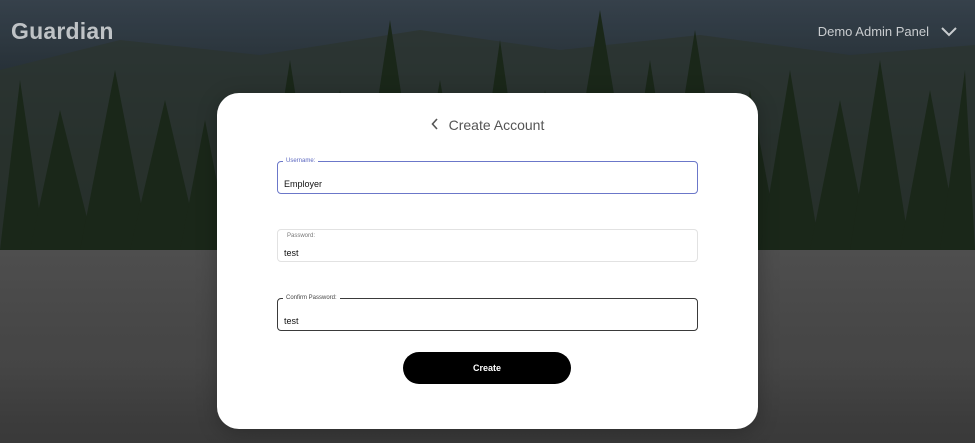 The width and height of the screenshot is (975, 443). I want to click on card-header: Create Account, so click(487, 125).